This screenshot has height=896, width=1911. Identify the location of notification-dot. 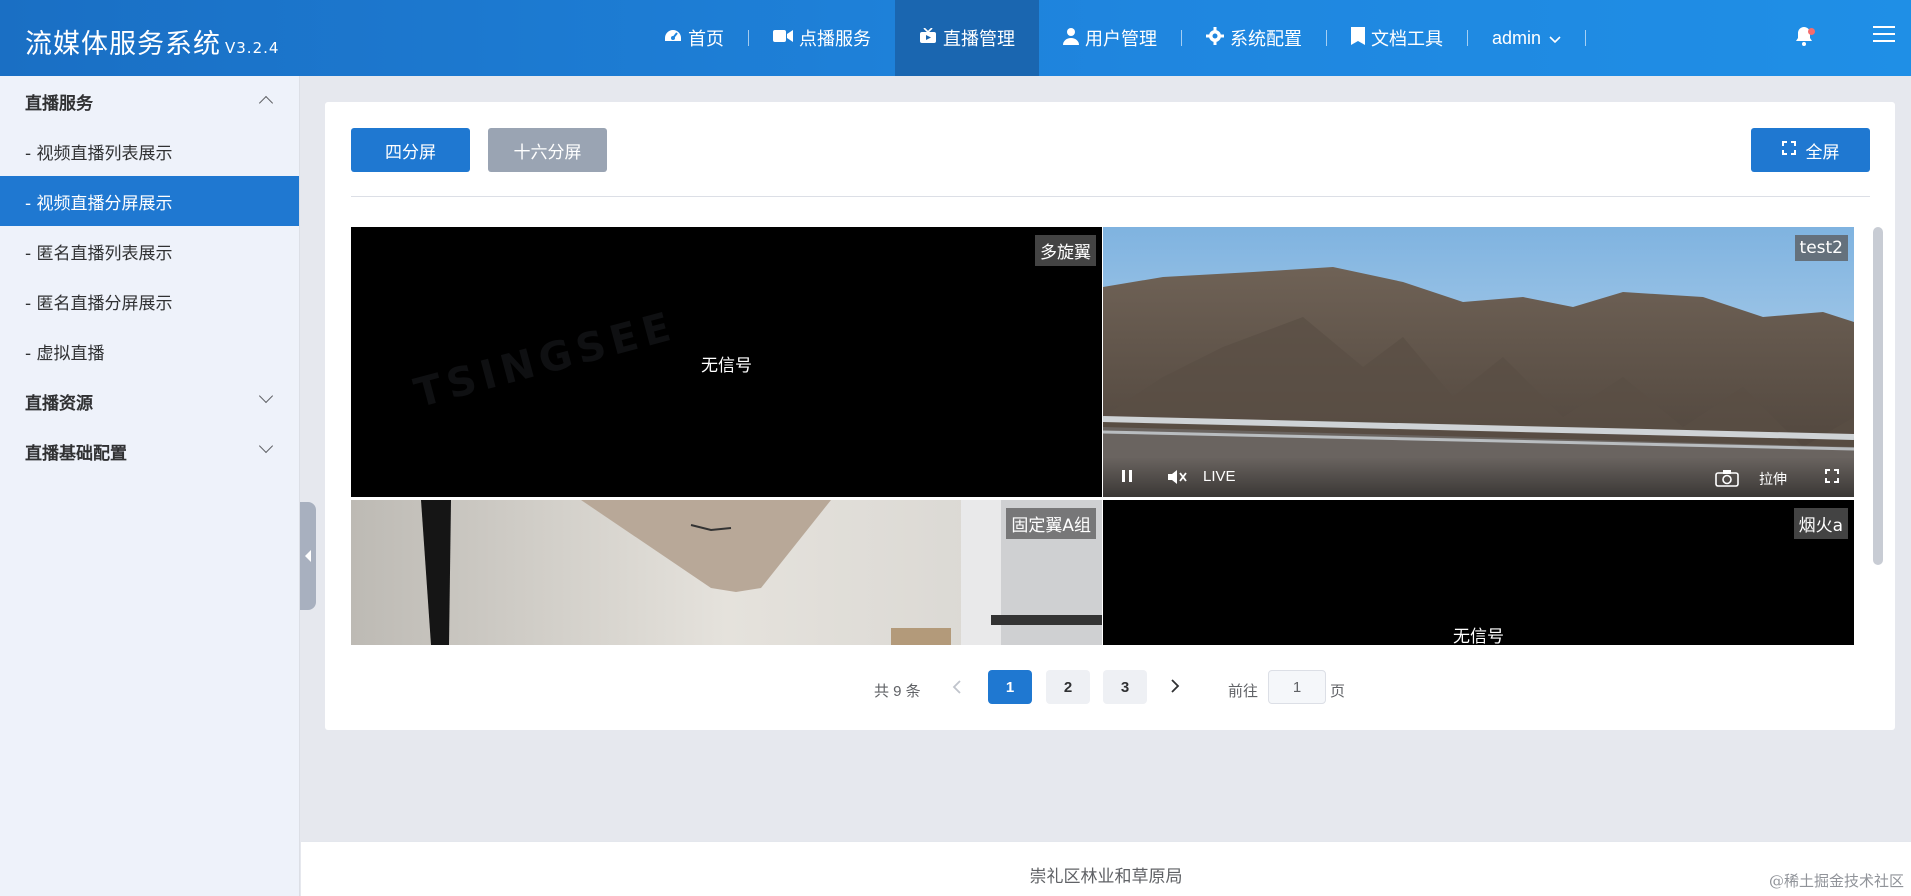
(1811, 31).